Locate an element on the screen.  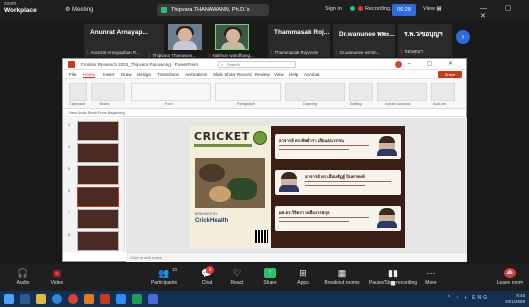
ppt-share-button: Share is located at coordinates (450, 74).